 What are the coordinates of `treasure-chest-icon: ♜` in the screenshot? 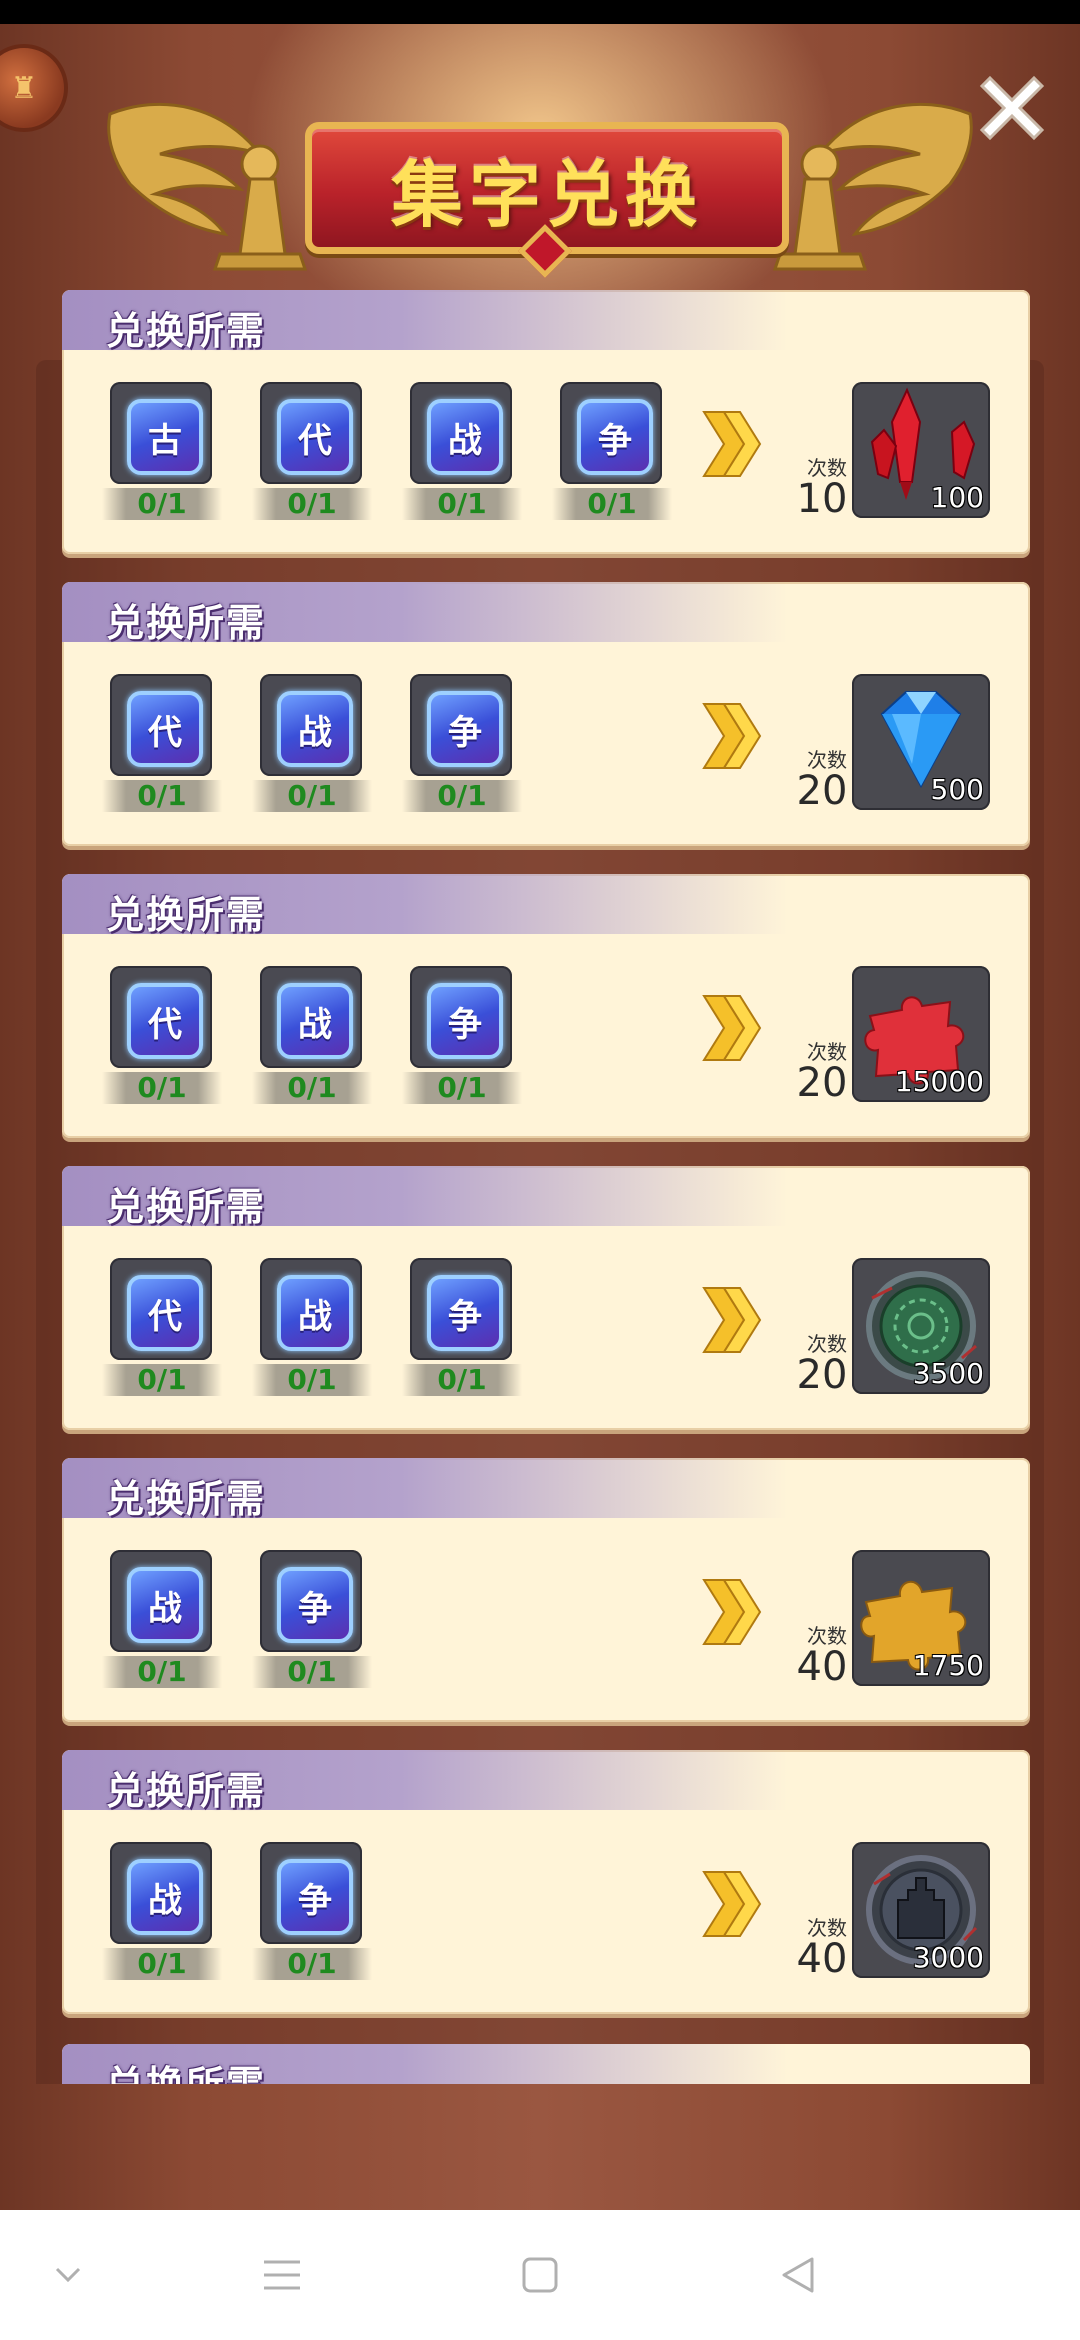 It's located at (34, 88).